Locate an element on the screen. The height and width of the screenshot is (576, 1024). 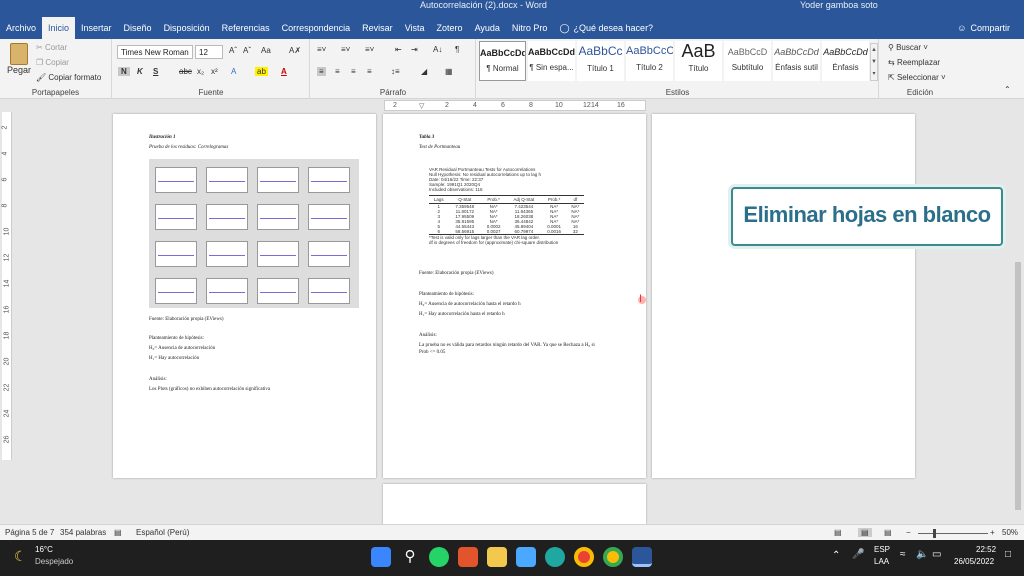
vertical-scrollbar is located at coordinates (1018, 317).